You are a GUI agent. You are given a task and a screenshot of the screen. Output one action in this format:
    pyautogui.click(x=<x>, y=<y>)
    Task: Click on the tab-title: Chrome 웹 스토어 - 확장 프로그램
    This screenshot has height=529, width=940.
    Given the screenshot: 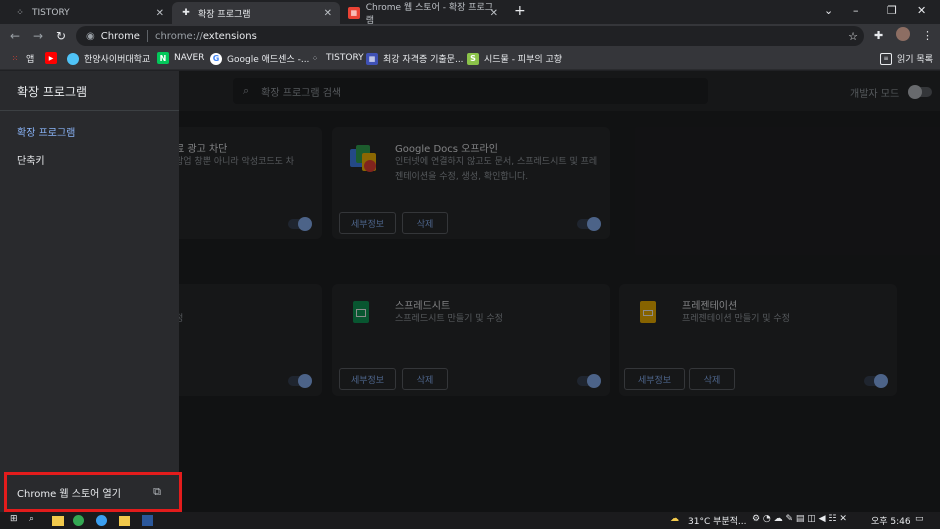 What is the action you would take?
    pyautogui.click(x=429, y=14)
    